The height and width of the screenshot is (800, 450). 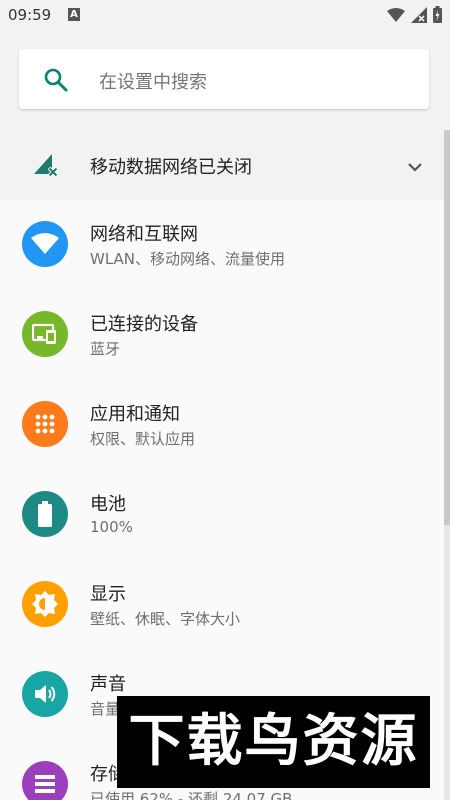 I want to click on setting-item-connected-devices: 已连接的设备 蓝牙, so click(x=222, y=335).